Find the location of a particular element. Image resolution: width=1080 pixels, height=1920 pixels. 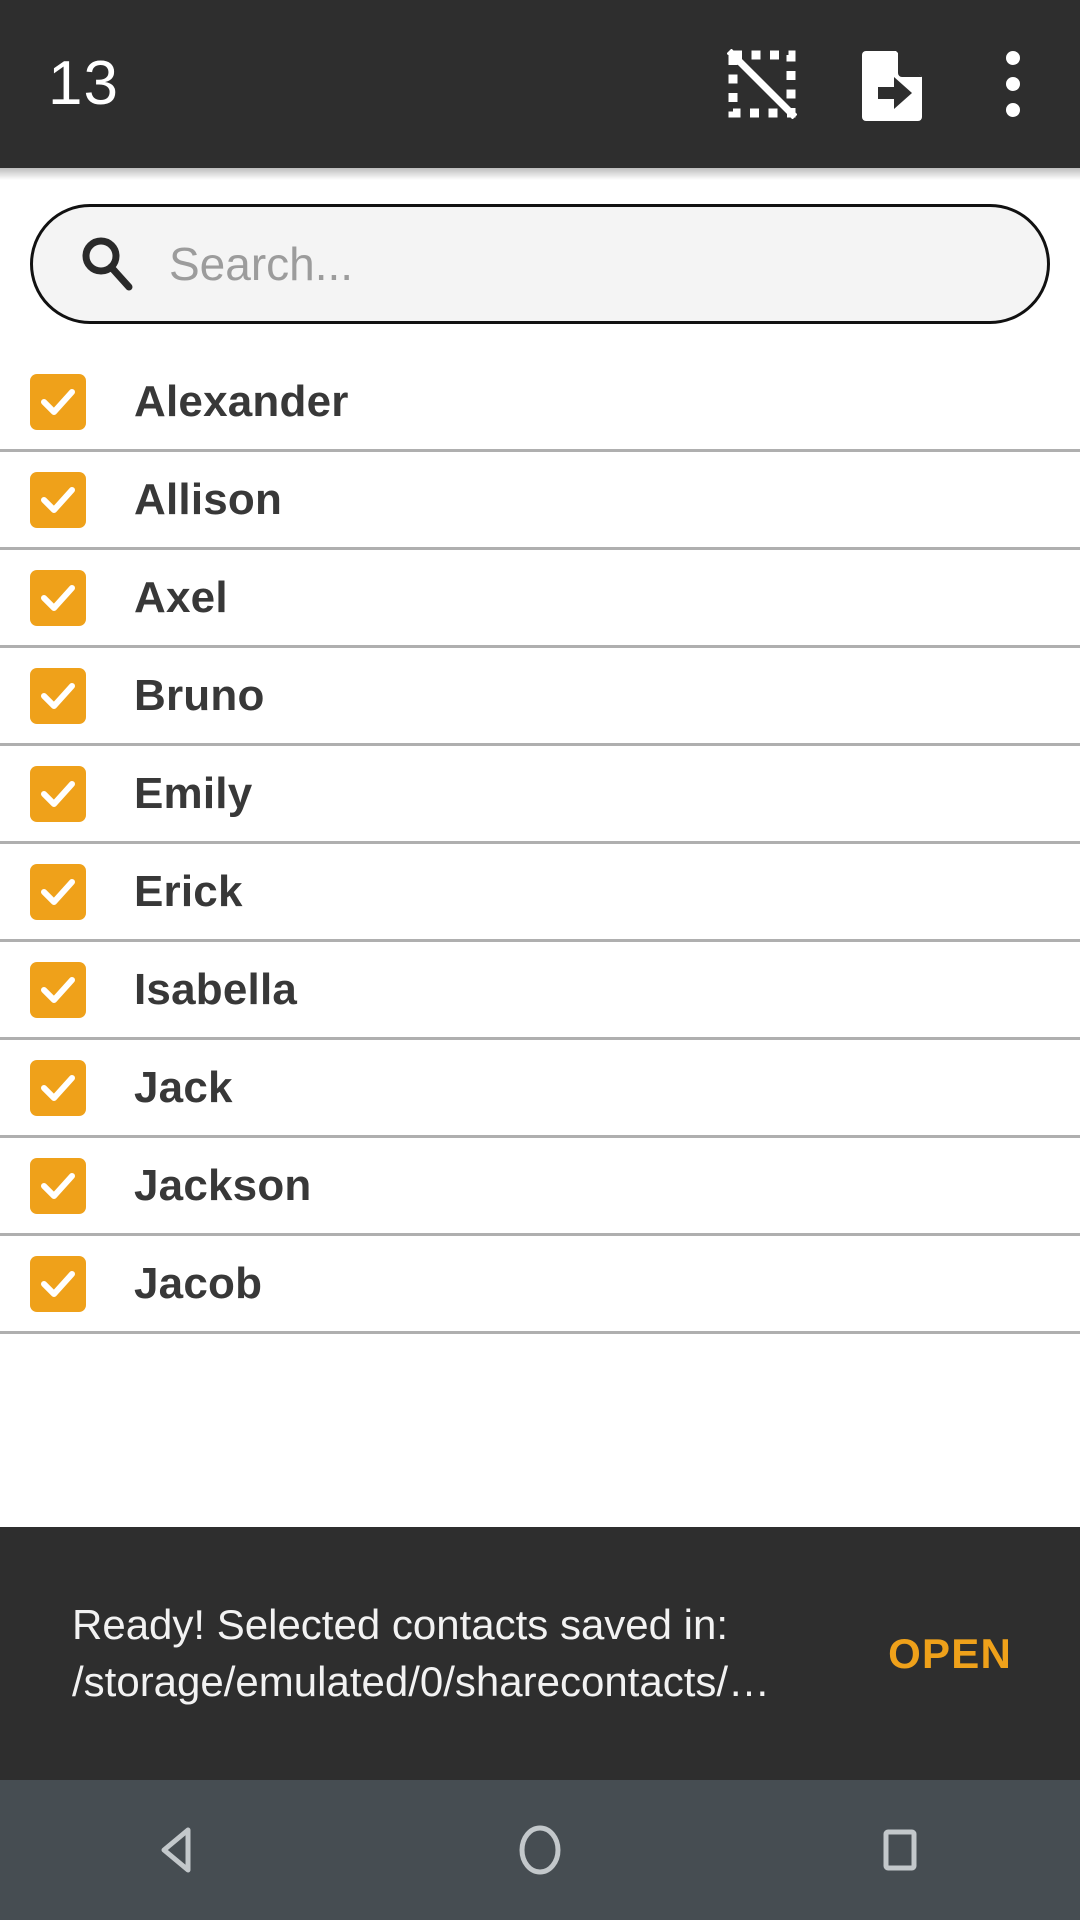

toolbar: 13 is located at coordinates (540, 84).